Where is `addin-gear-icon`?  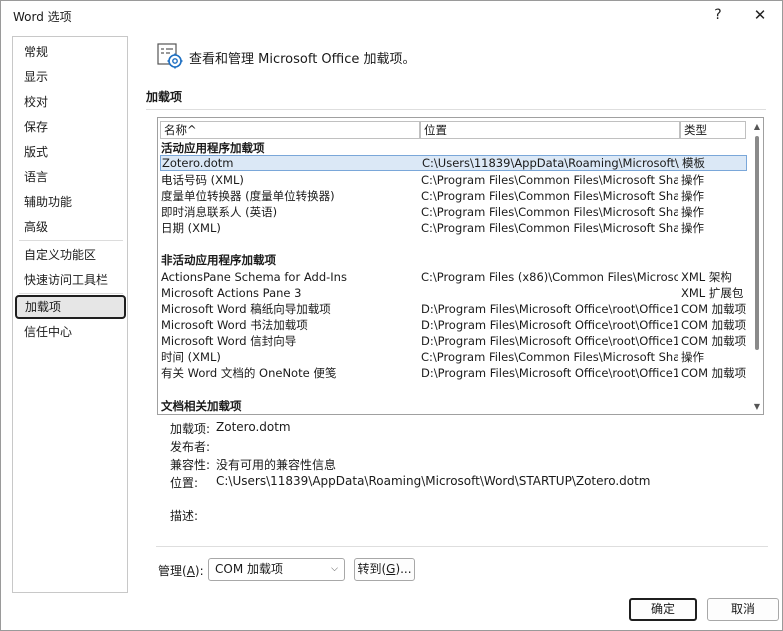
addin-gear-icon is located at coordinates (170, 56).